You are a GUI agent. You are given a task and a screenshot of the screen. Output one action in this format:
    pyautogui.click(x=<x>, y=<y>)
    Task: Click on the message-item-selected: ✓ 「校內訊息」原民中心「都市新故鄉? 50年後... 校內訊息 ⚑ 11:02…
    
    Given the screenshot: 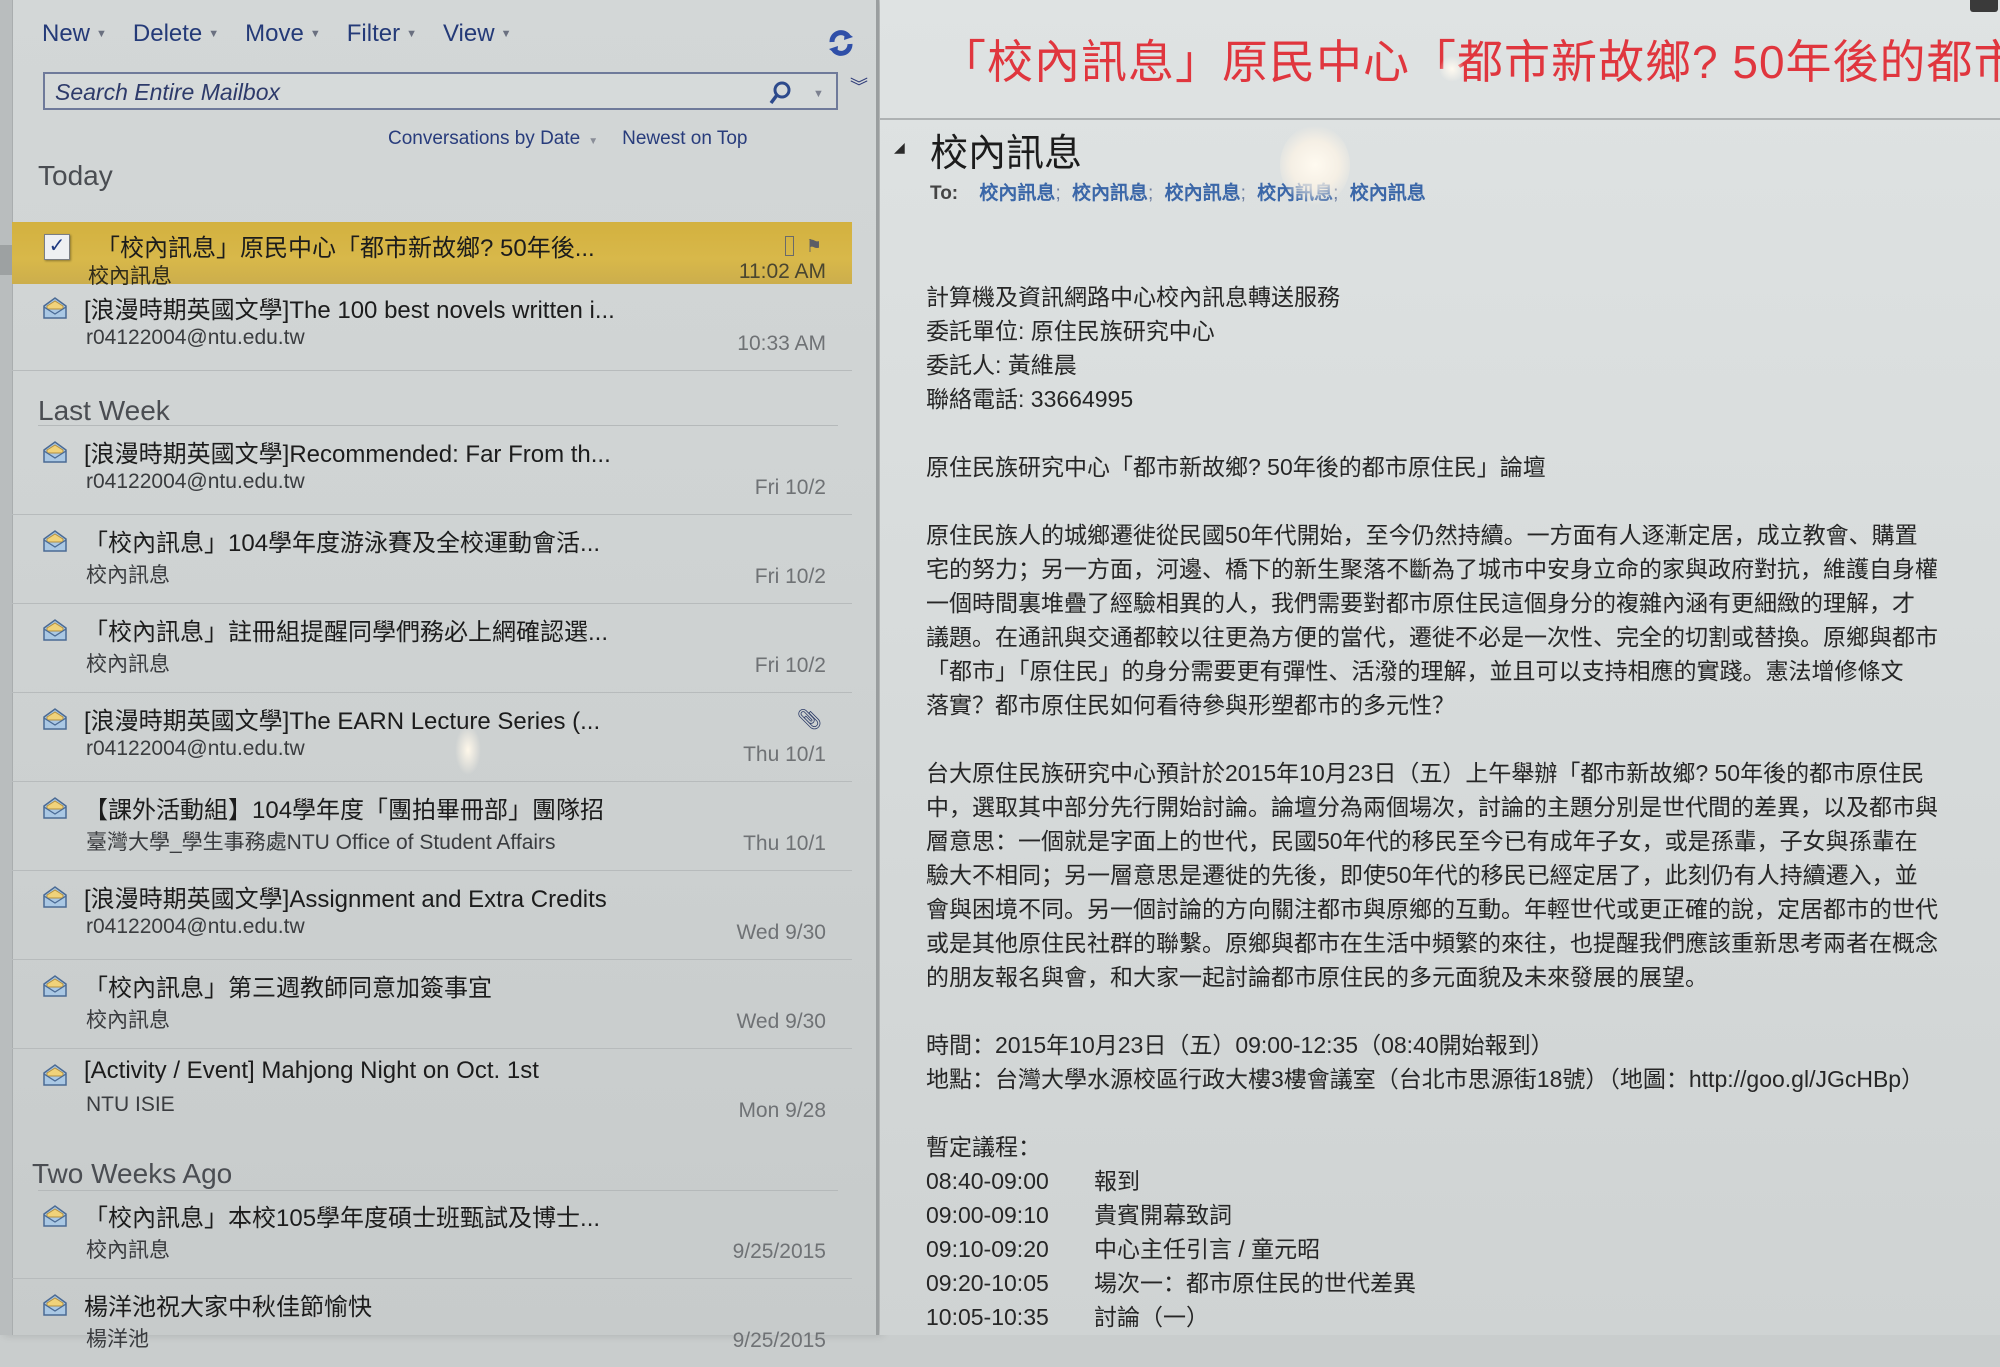 What is the action you would take?
    pyautogui.click(x=432, y=255)
    